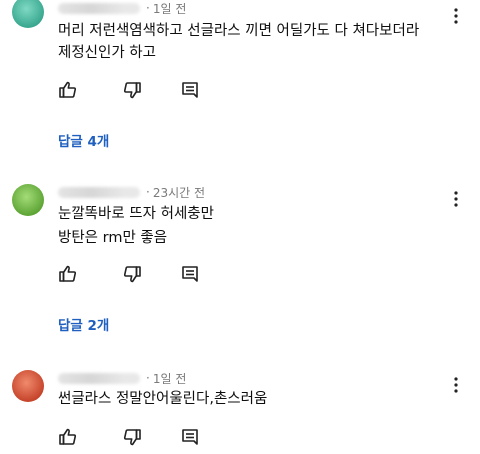 The width and height of the screenshot is (480, 454). I want to click on replies-toggle-button: 답글 4개, so click(83, 140).